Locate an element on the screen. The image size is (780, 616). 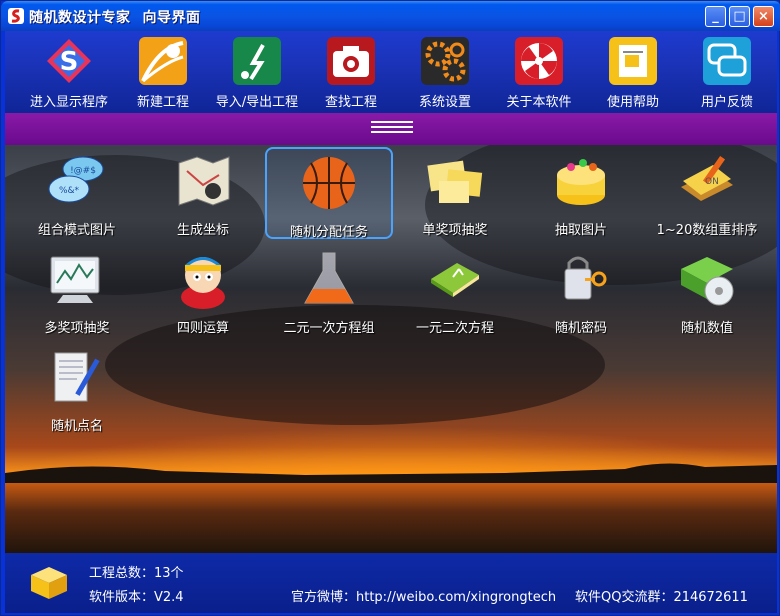
pinwheel-icon is located at coordinates (539, 61).